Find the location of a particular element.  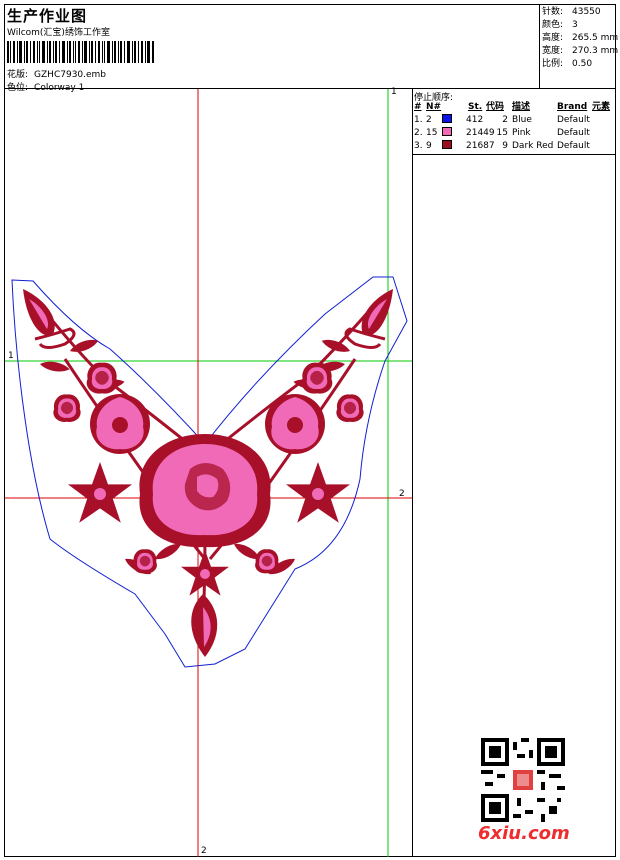

stat-height: 高度: 265.5 mm is located at coordinates (580, 38).